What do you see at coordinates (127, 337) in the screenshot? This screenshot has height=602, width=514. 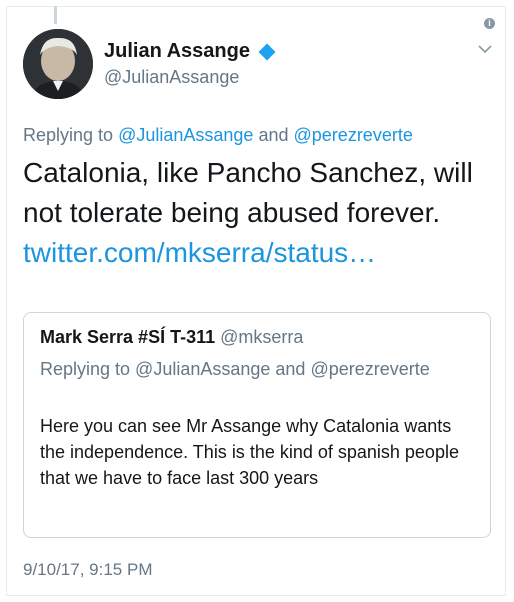 I see `quoted-author-name: Mark Serra #SÍ T-311` at bounding box center [127, 337].